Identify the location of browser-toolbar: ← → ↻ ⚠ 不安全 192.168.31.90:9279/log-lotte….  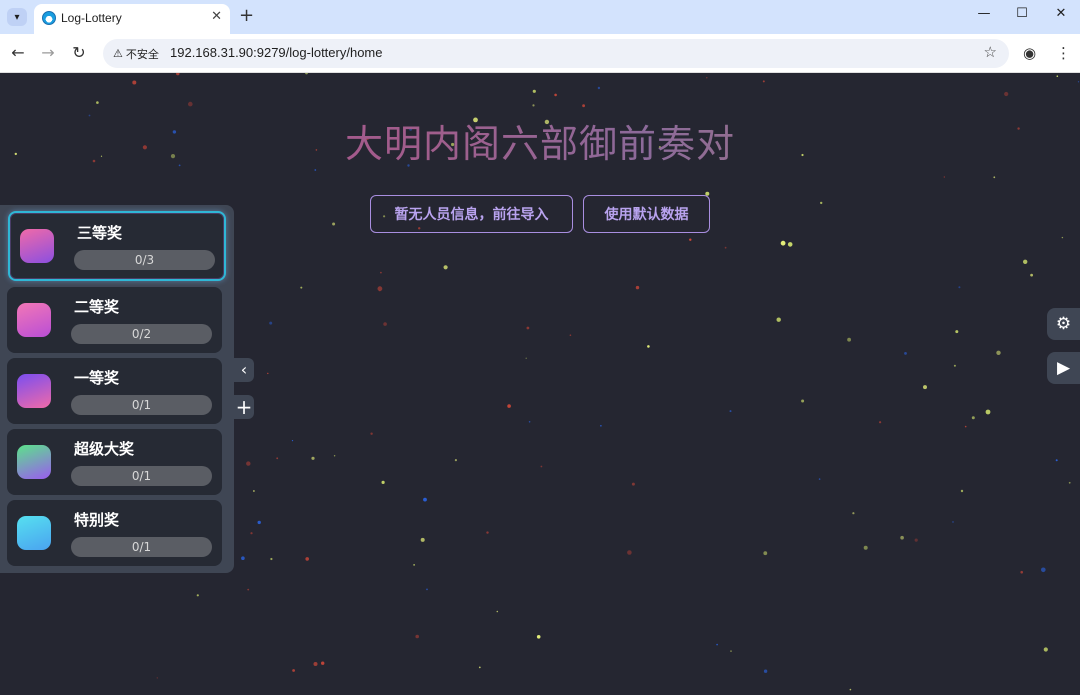
(540, 53).